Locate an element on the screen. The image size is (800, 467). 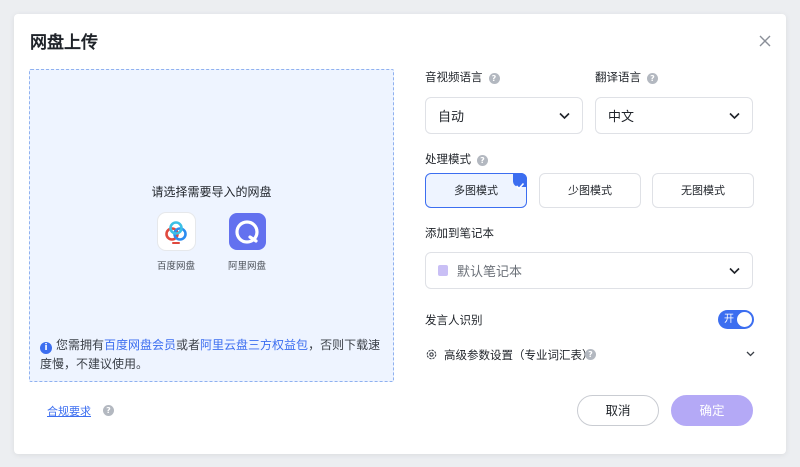
gear-icon is located at coordinates (431, 354).